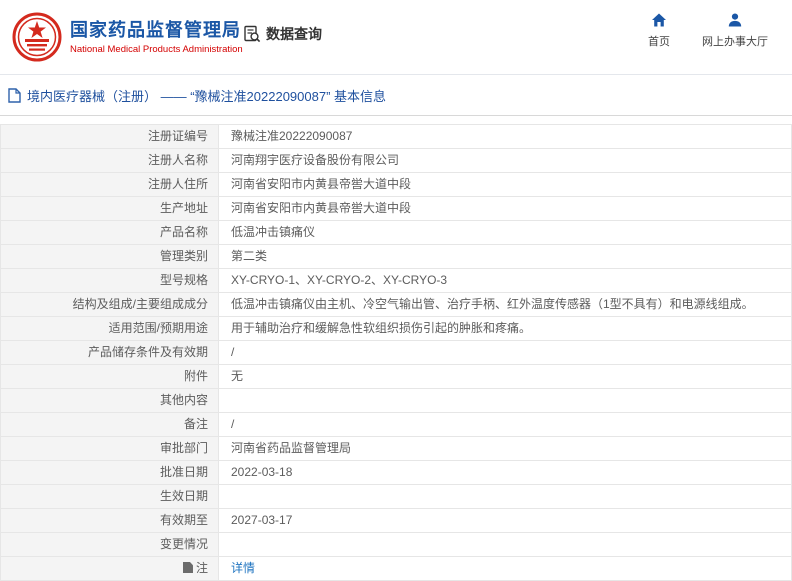  What do you see at coordinates (505, 520) in the screenshot?
I see `row-value: 2027-03-17` at bounding box center [505, 520].